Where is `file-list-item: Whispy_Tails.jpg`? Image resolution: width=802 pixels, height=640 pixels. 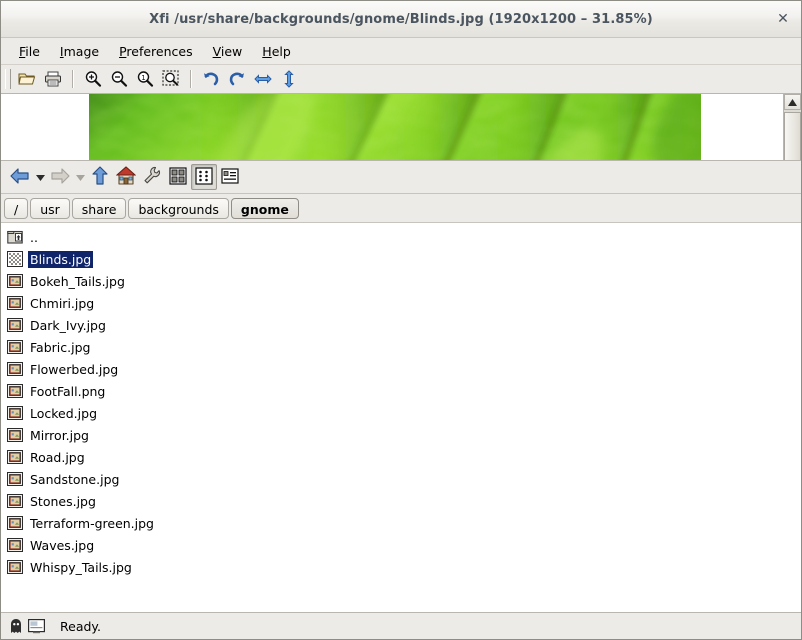
file-list-item: Whispy_Tails.jpg is located at coordinates (99, 567).